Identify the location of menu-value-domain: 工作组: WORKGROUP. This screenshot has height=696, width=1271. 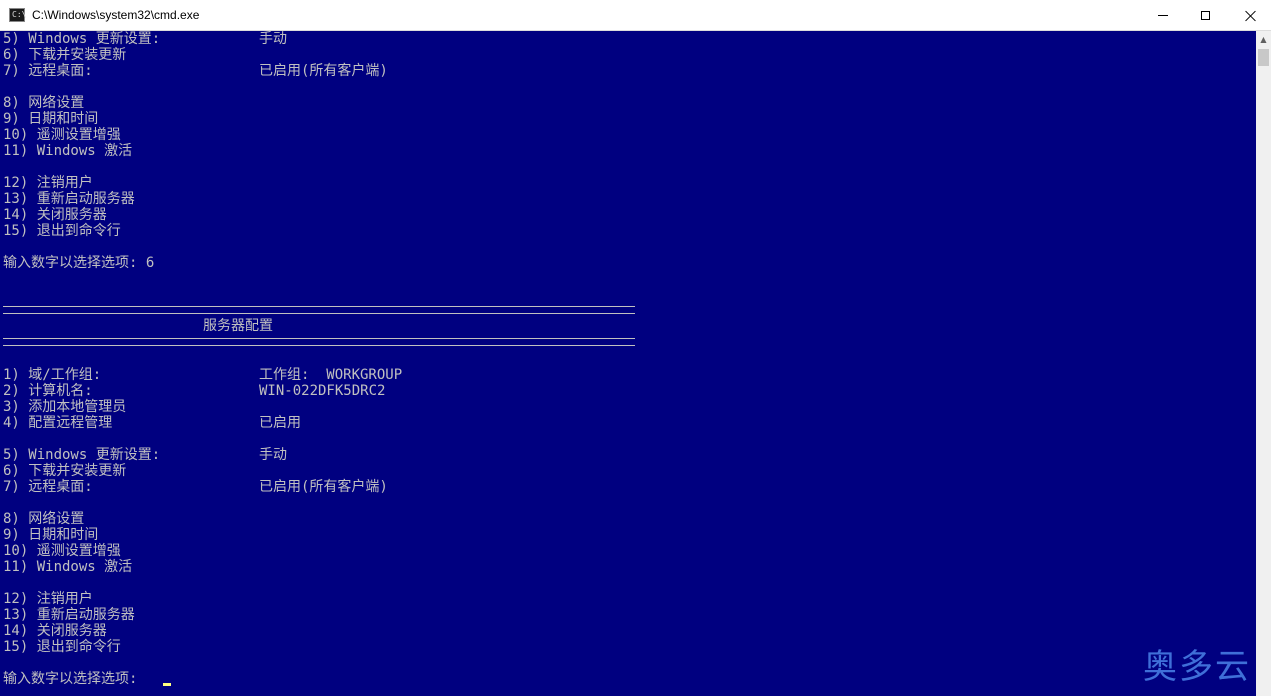
(331, 375).